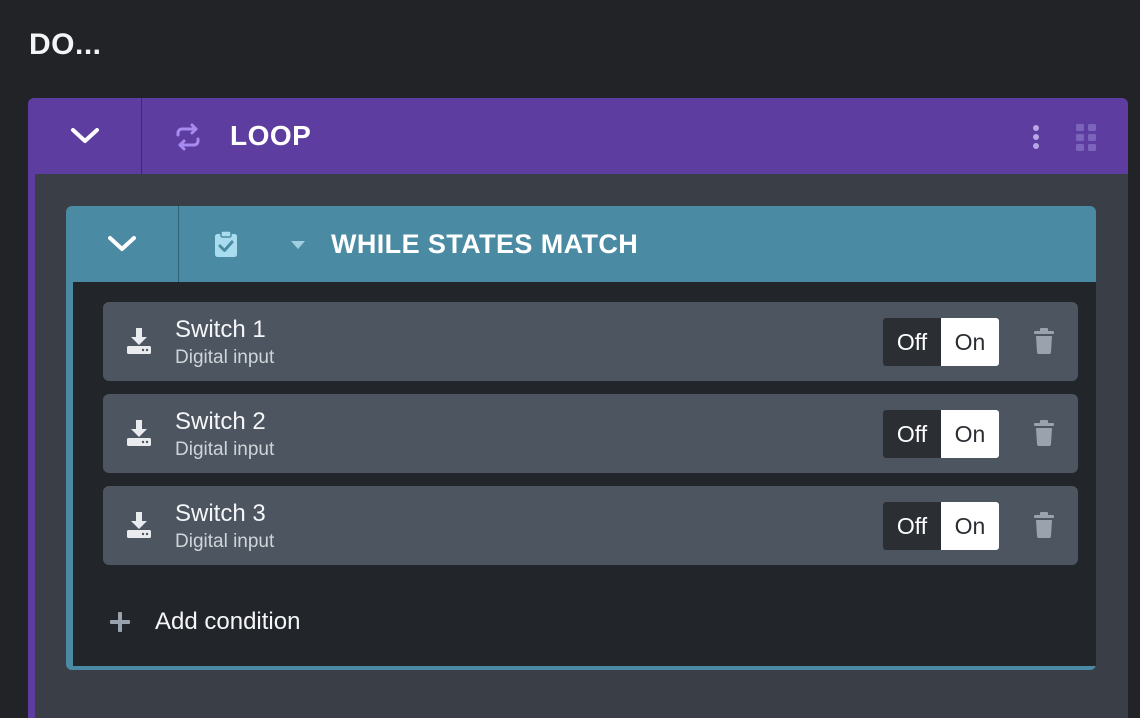 The width and height of the screenshot is (1140, 718). What do you see at coordinates (590, 433) in the screenshot?
I see `condition-row: Switch 2 Digital input Off On` at bounding box center [590, 433].